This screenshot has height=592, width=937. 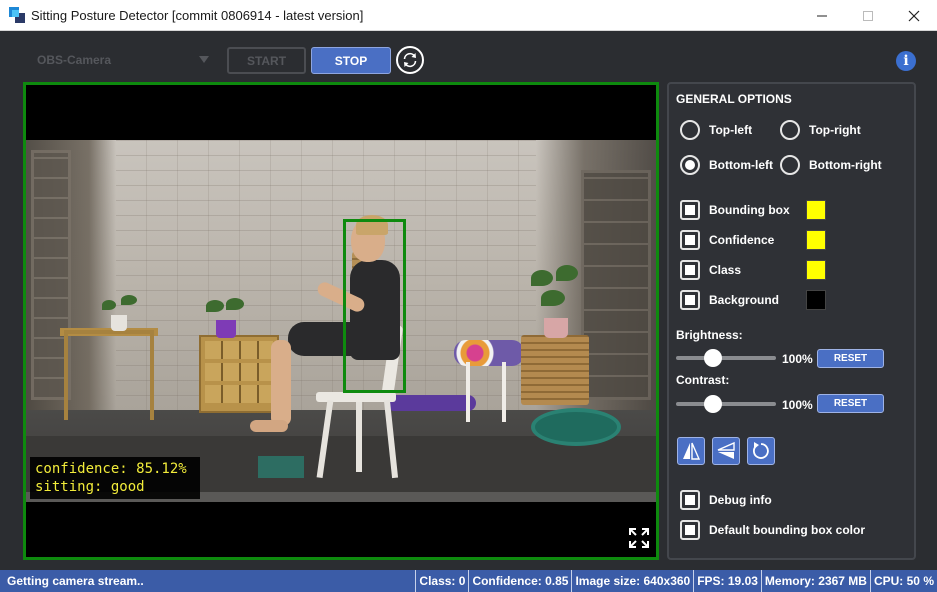 I want to click on info-icon: i, so click(x=906, y=61).